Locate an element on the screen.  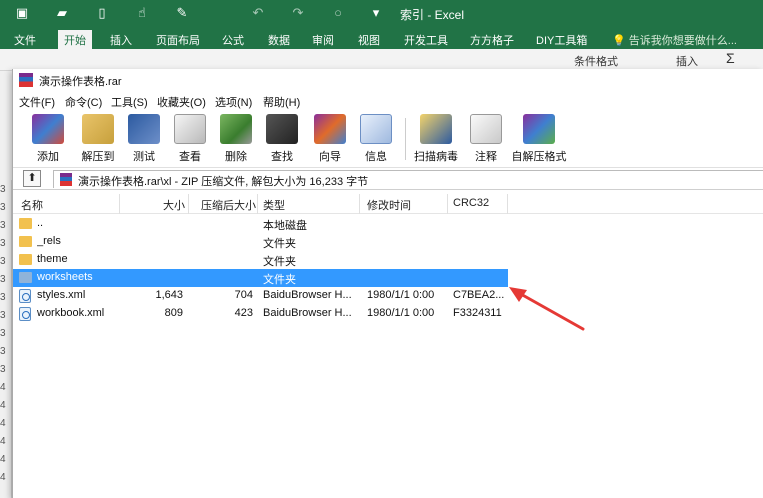
winrar-toolbar: 添加 解压到 测试 查看 删除 查找 向导 信息 扫描病毒 注释 自解压格式 is located at coordinates (388, 139).